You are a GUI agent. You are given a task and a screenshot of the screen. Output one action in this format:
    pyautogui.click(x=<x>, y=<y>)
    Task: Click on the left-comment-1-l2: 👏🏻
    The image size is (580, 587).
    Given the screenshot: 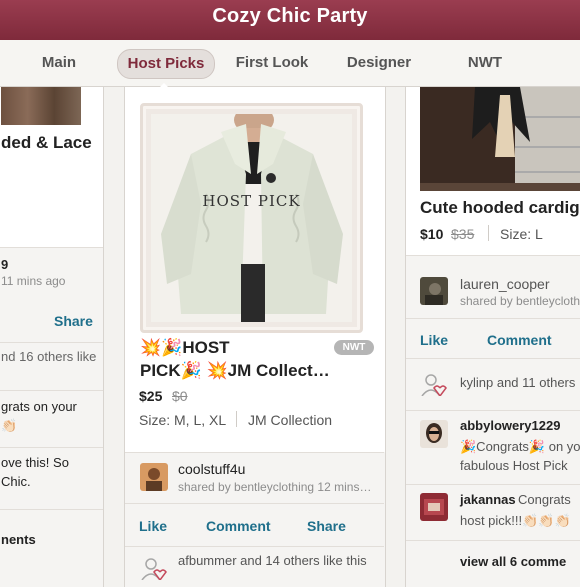 What is the action you would take?
    pyautogui.click(x=9, y=425)
    